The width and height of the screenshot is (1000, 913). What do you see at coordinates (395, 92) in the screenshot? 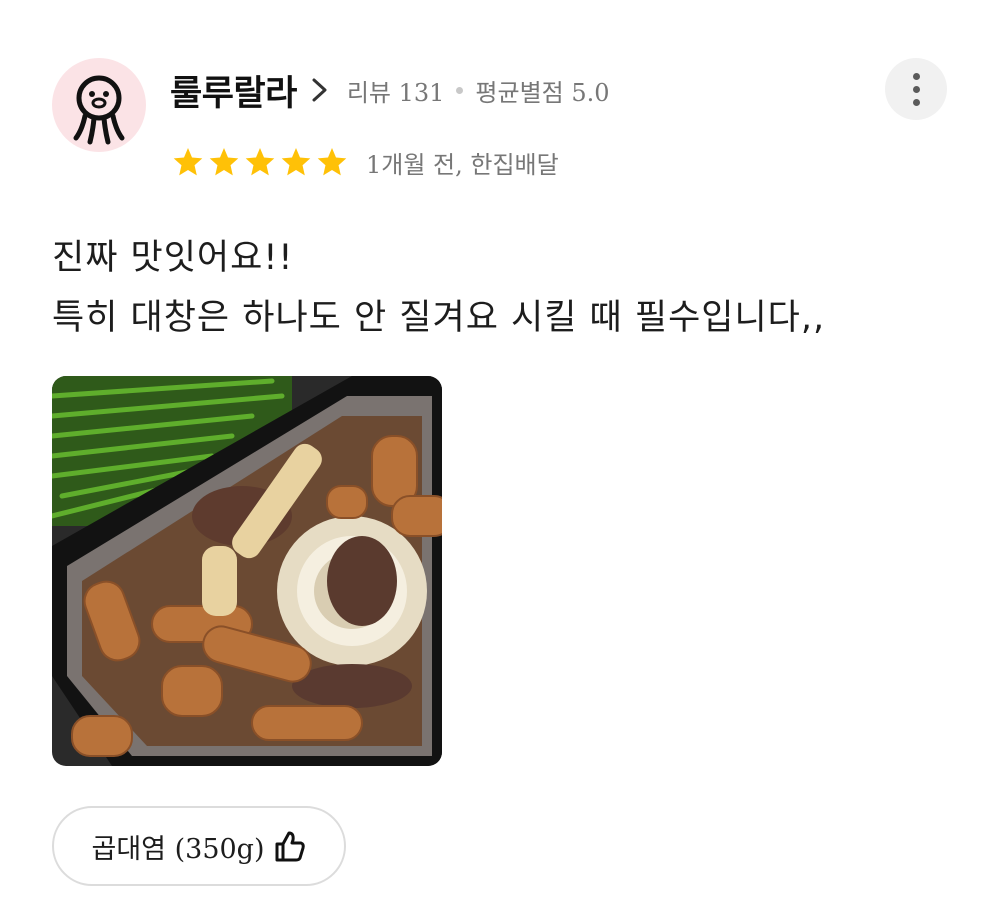
I see `review-count: 리뷰 131` at bounding box center [395, 92].